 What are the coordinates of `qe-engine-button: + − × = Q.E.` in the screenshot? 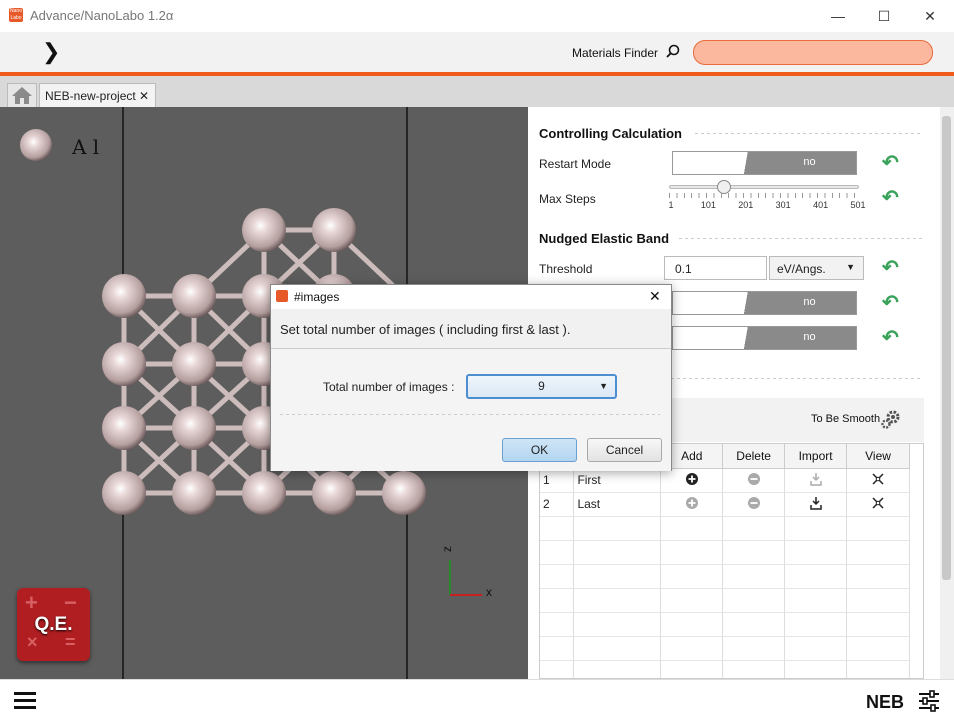 It's located at (53, 624).